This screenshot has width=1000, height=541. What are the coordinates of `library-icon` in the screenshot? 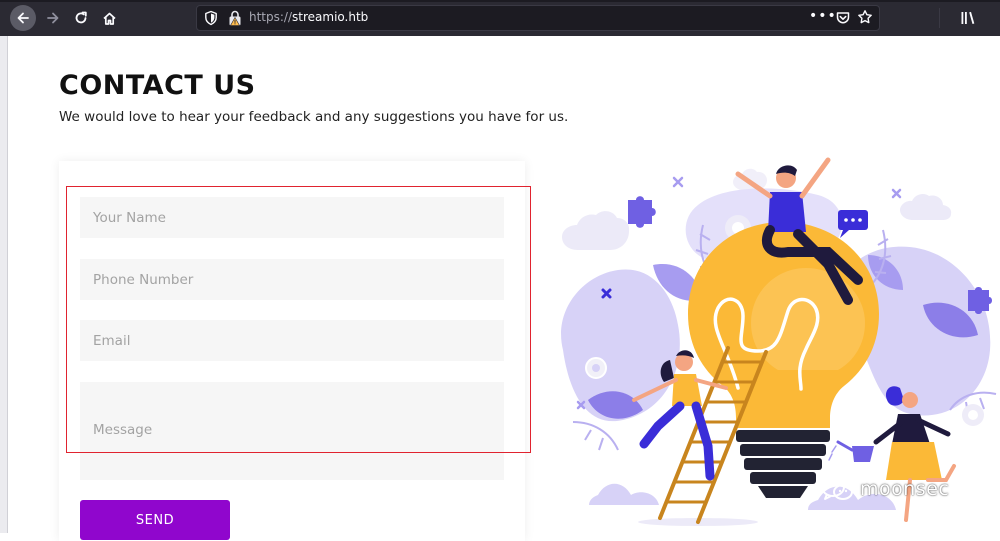 It's located at (969, 18).